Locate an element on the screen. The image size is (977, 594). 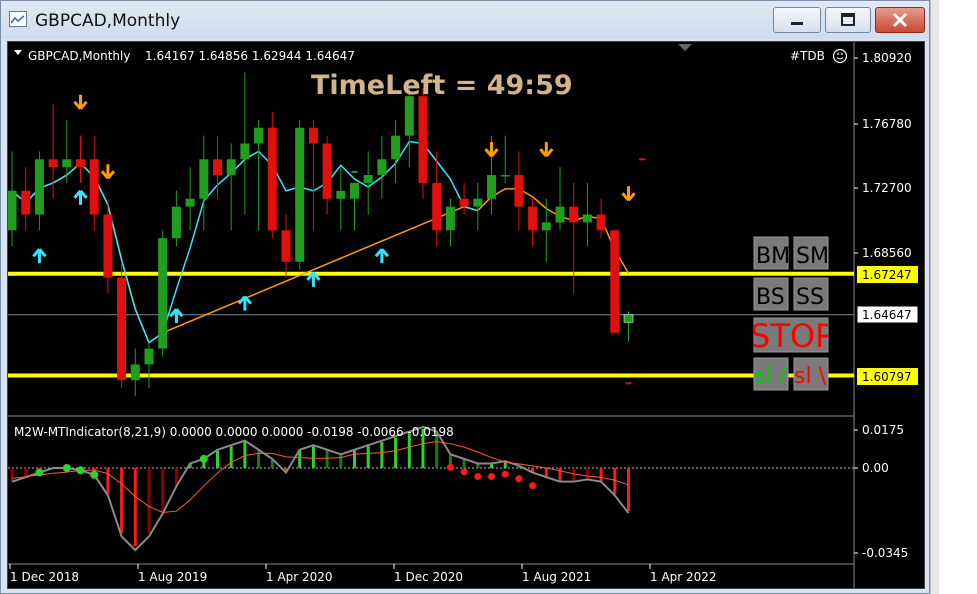
maximize-button is located at coordinates (848, 20).